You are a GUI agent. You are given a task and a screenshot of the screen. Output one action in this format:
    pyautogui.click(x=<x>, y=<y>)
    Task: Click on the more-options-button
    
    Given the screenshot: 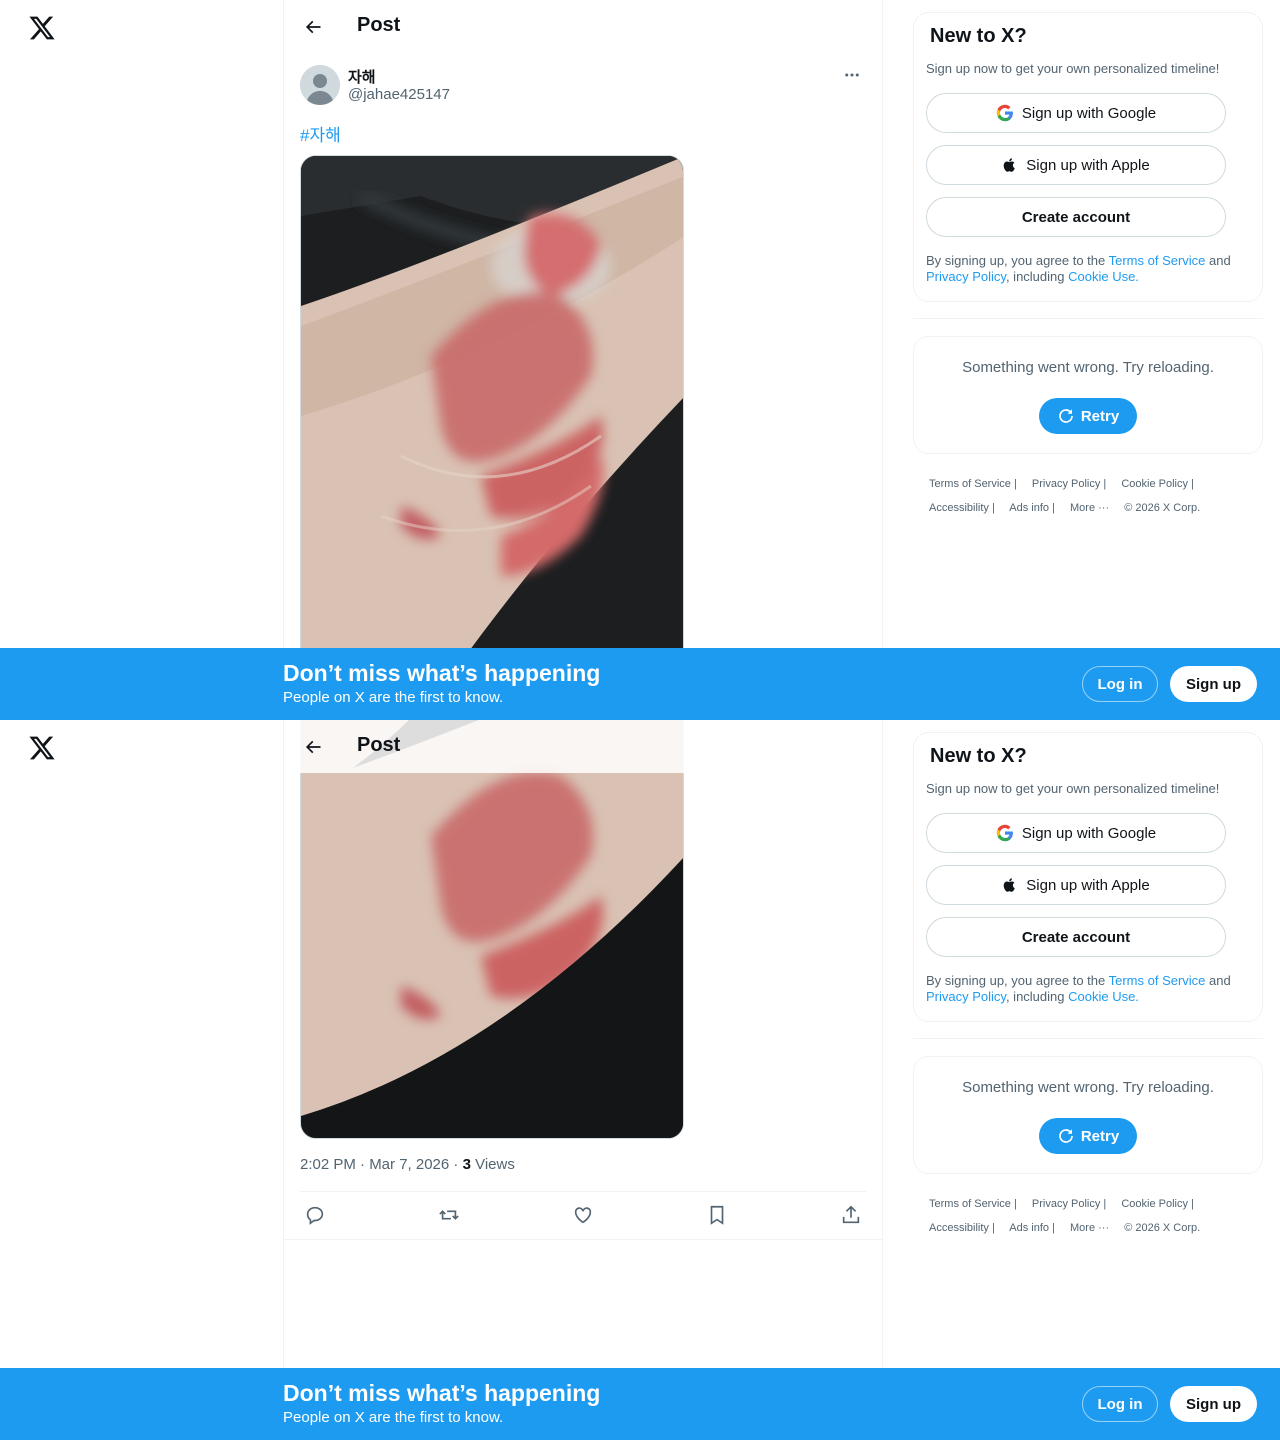 What is the action you would take?
    pyautogui.click(x=852, y=76)
    